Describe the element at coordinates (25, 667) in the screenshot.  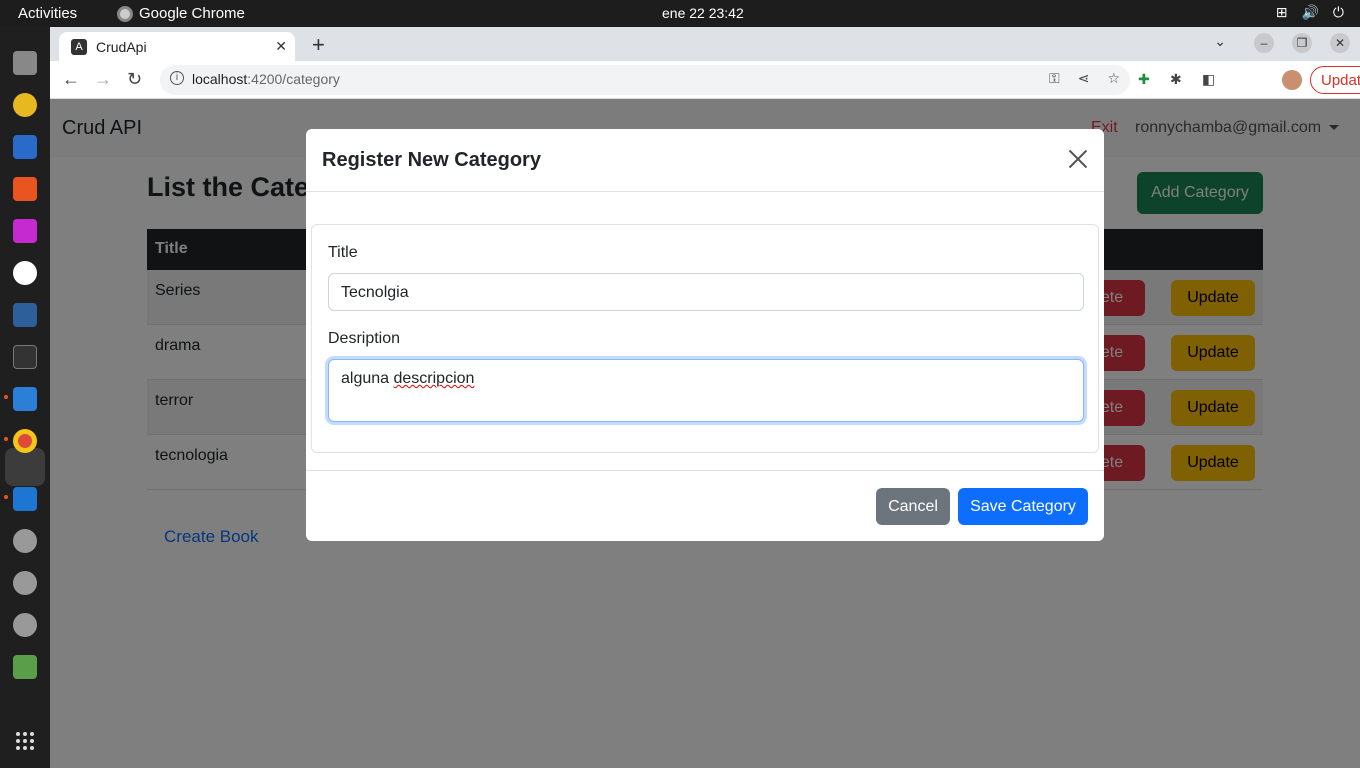
I see `trash-icon` at that location.